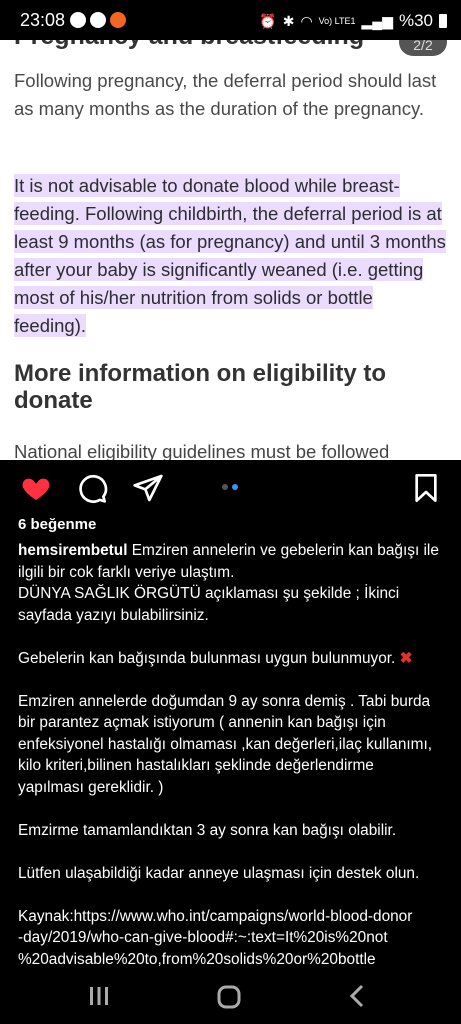  I want to click on caption-line: ilgili bir cok farklı veriye ulaştım., so click(126, 572).